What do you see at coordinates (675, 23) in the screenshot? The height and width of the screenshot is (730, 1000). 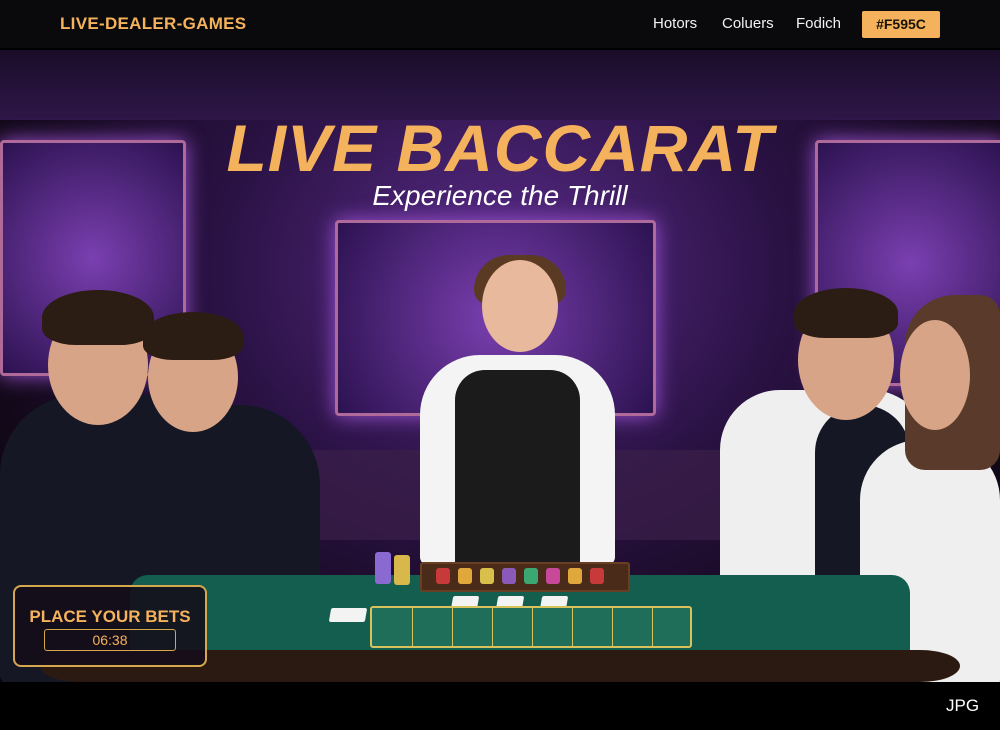 I see `nav-link-hotors: Hotors` at bounding box center [675, 23].